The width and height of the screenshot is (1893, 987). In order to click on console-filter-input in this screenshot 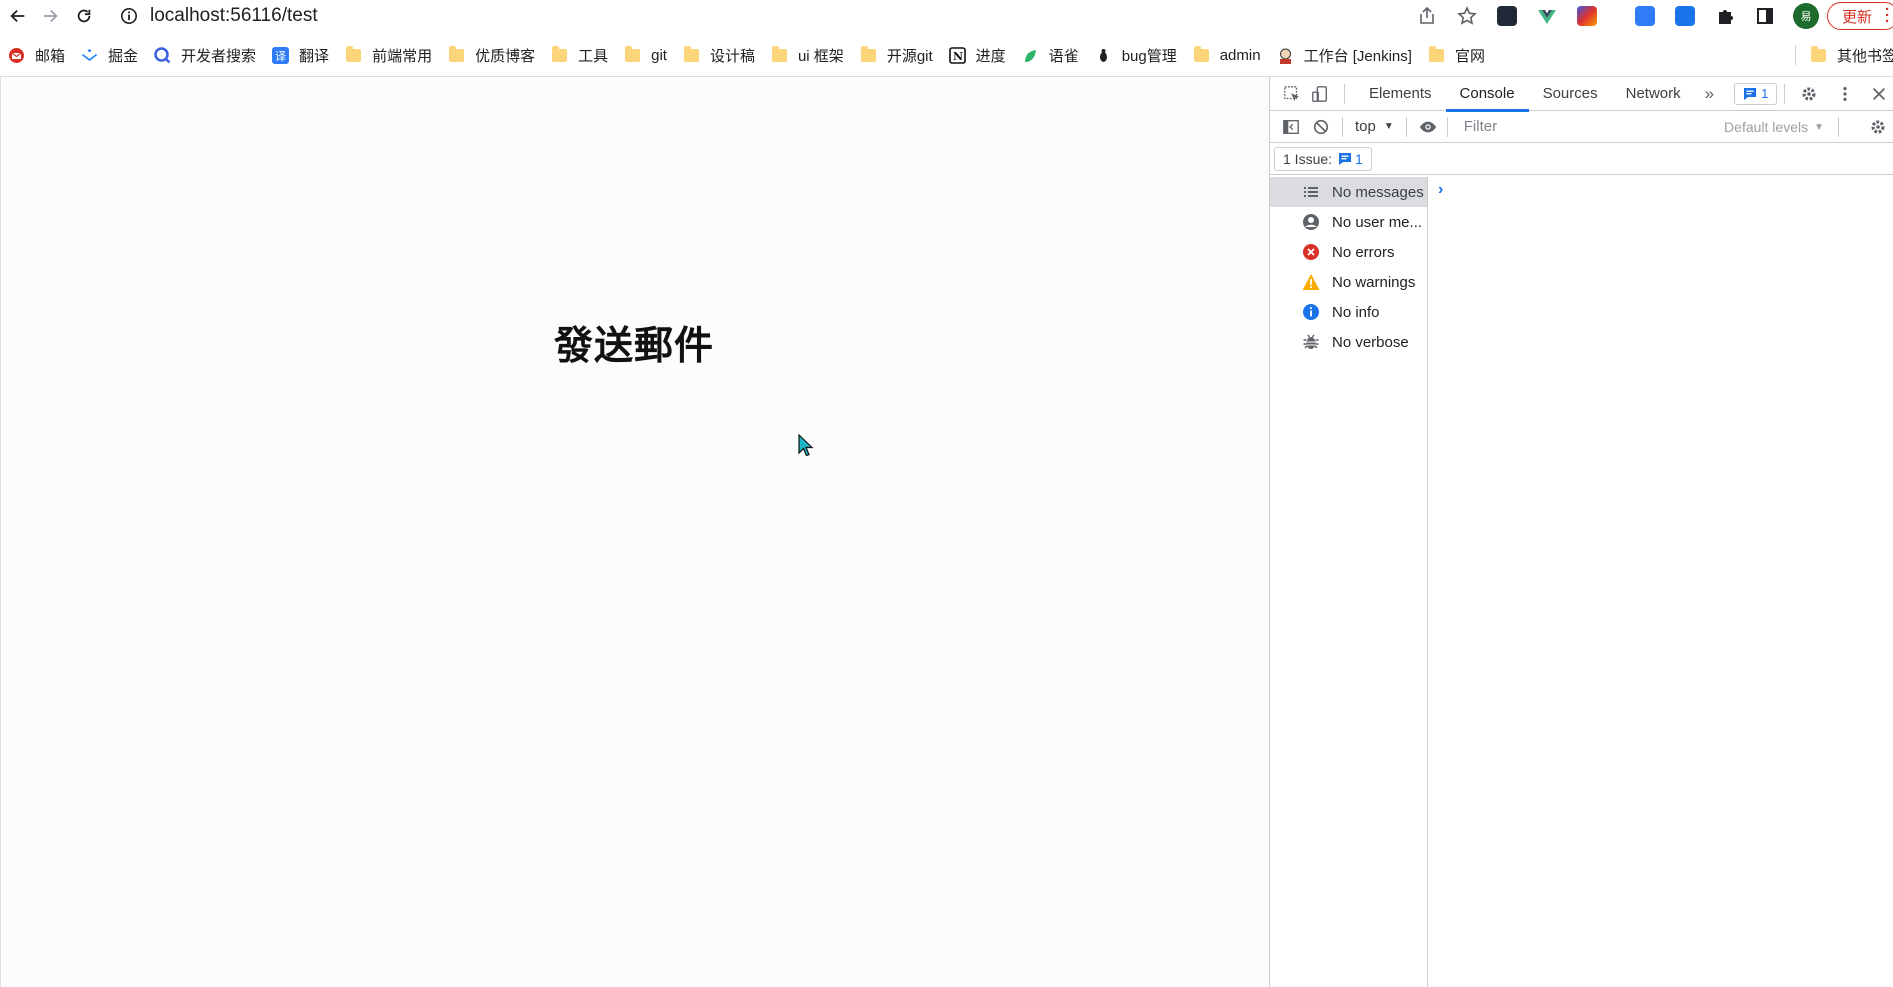, I will do `click(1563, 126)`.